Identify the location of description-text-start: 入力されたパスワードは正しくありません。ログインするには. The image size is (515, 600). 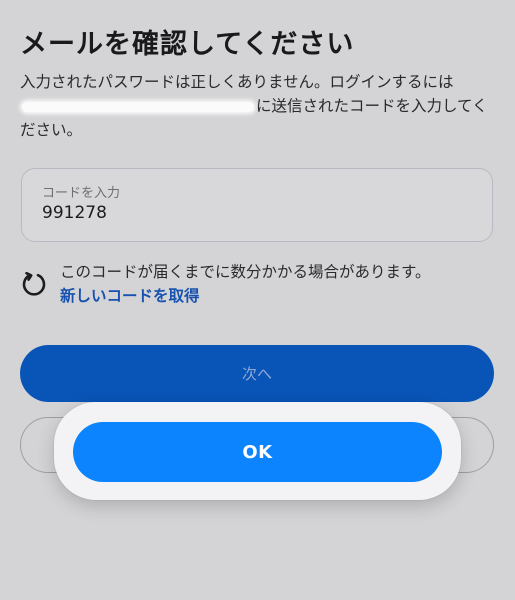
(237, 82).